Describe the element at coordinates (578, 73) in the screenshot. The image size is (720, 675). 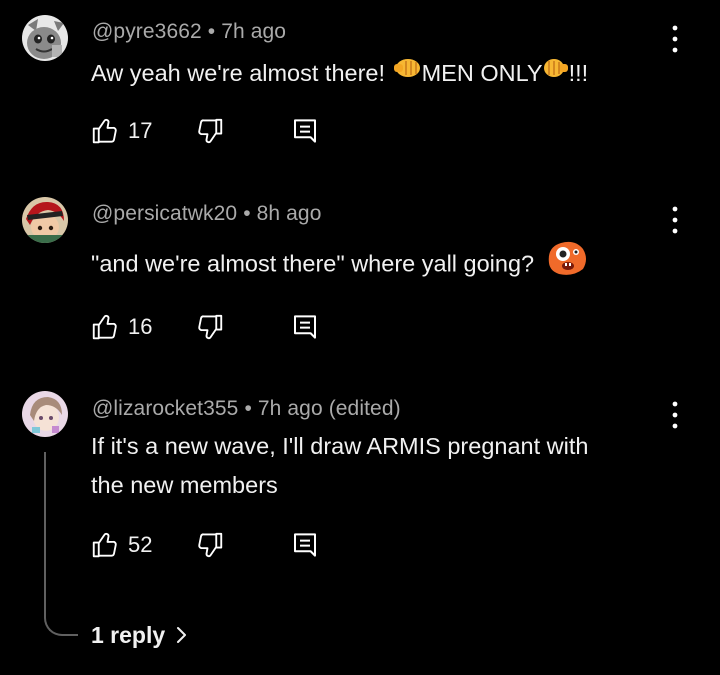
I see `comment-text-part: !!!` at that location.